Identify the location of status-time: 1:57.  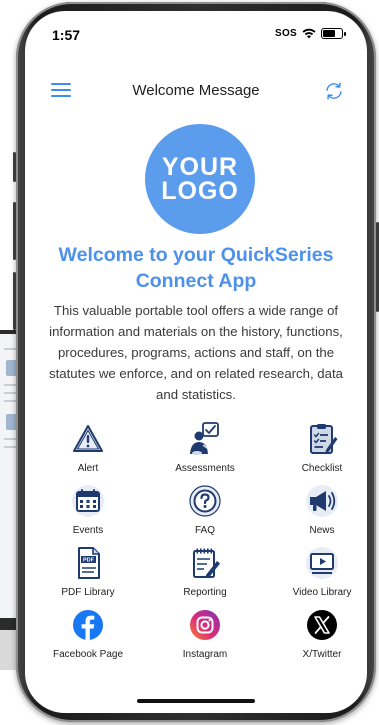
(66, 35).